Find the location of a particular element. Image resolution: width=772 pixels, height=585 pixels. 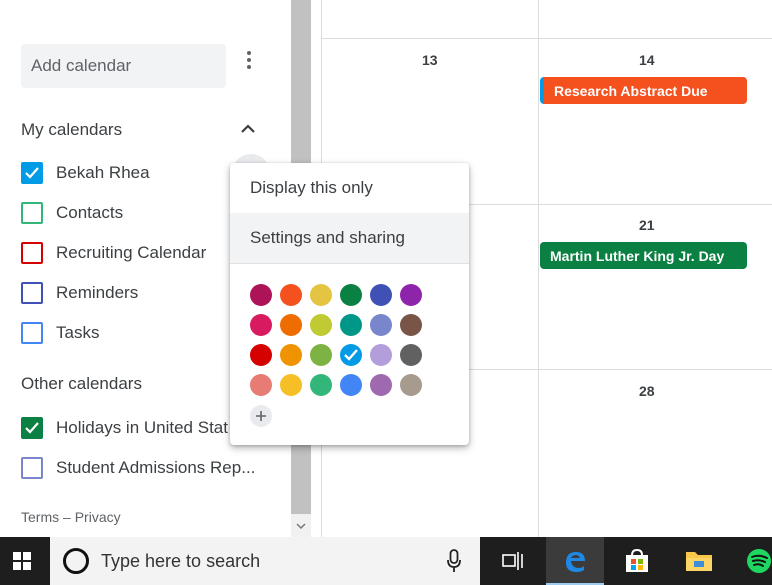

windows-icon is located at coordinates (22, 561).